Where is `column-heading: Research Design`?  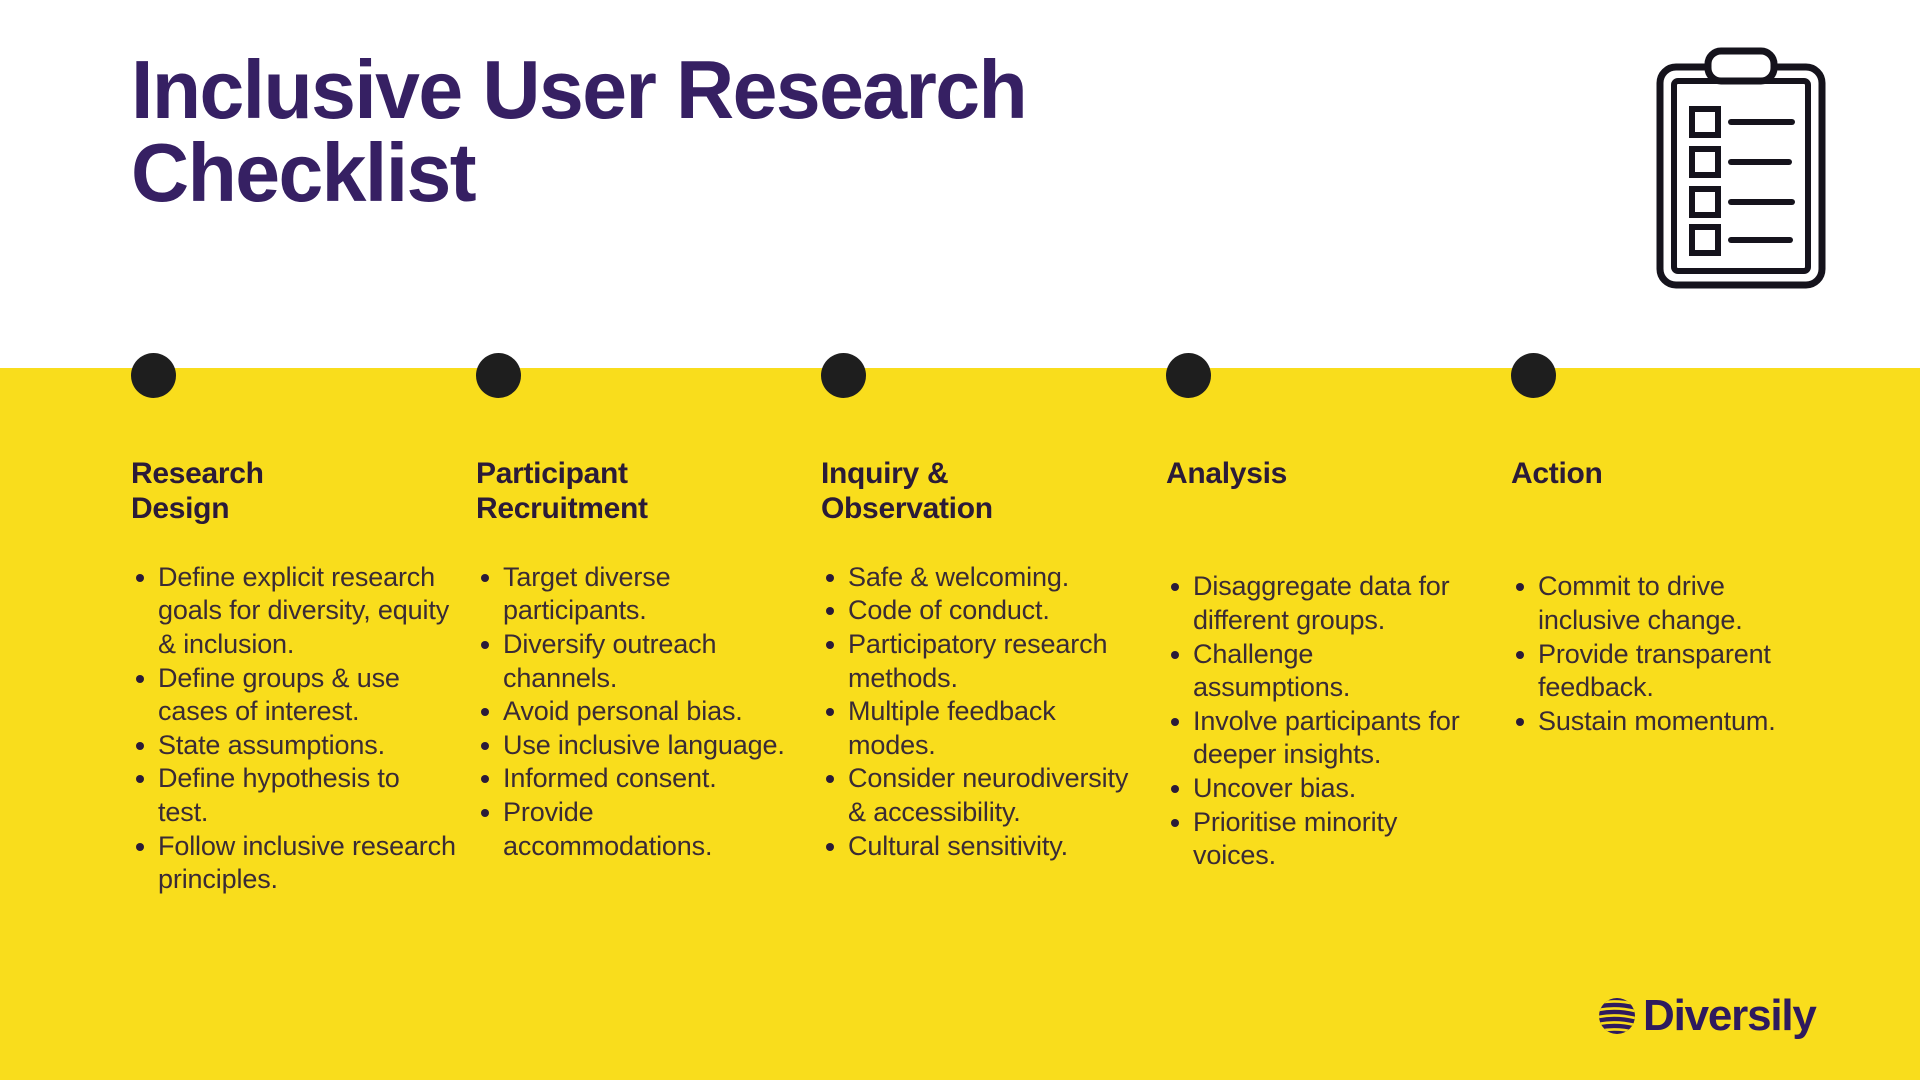
column-heading: Research Design is located at coordinates (197, 491).